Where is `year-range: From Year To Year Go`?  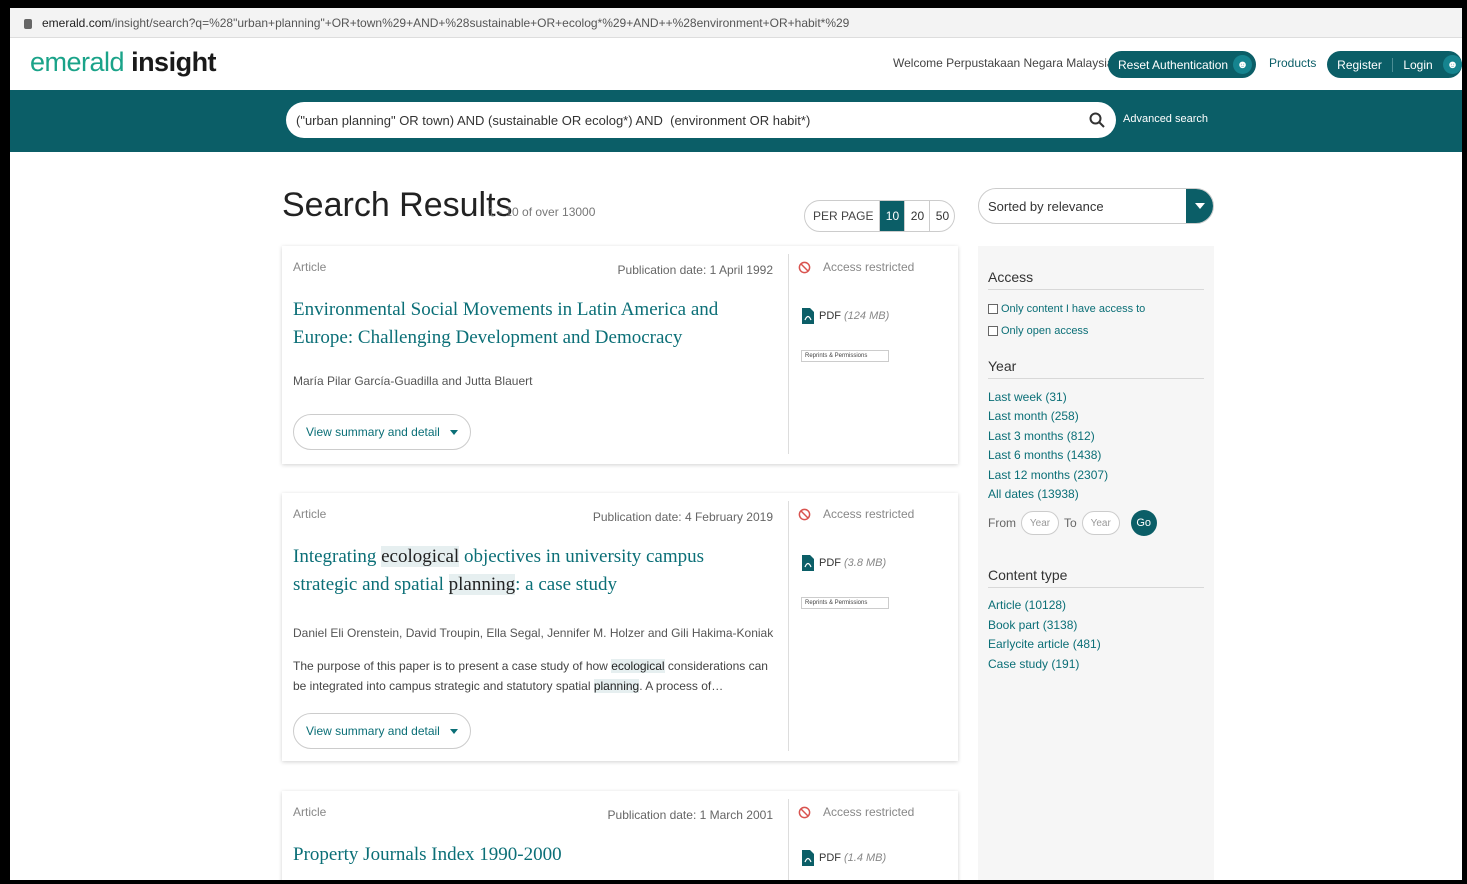 year-range: From Year To Year Go is located at coordinates (1072, 523).